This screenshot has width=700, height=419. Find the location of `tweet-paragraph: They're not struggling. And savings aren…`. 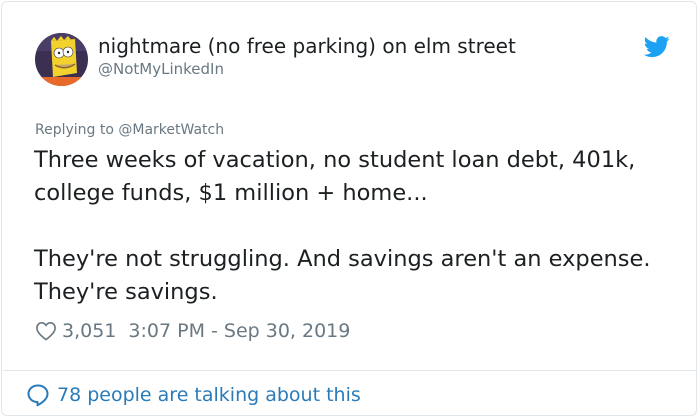

tweet-paragraph: They're not struggling. And savings aren… is located at coordinates (342, 275).